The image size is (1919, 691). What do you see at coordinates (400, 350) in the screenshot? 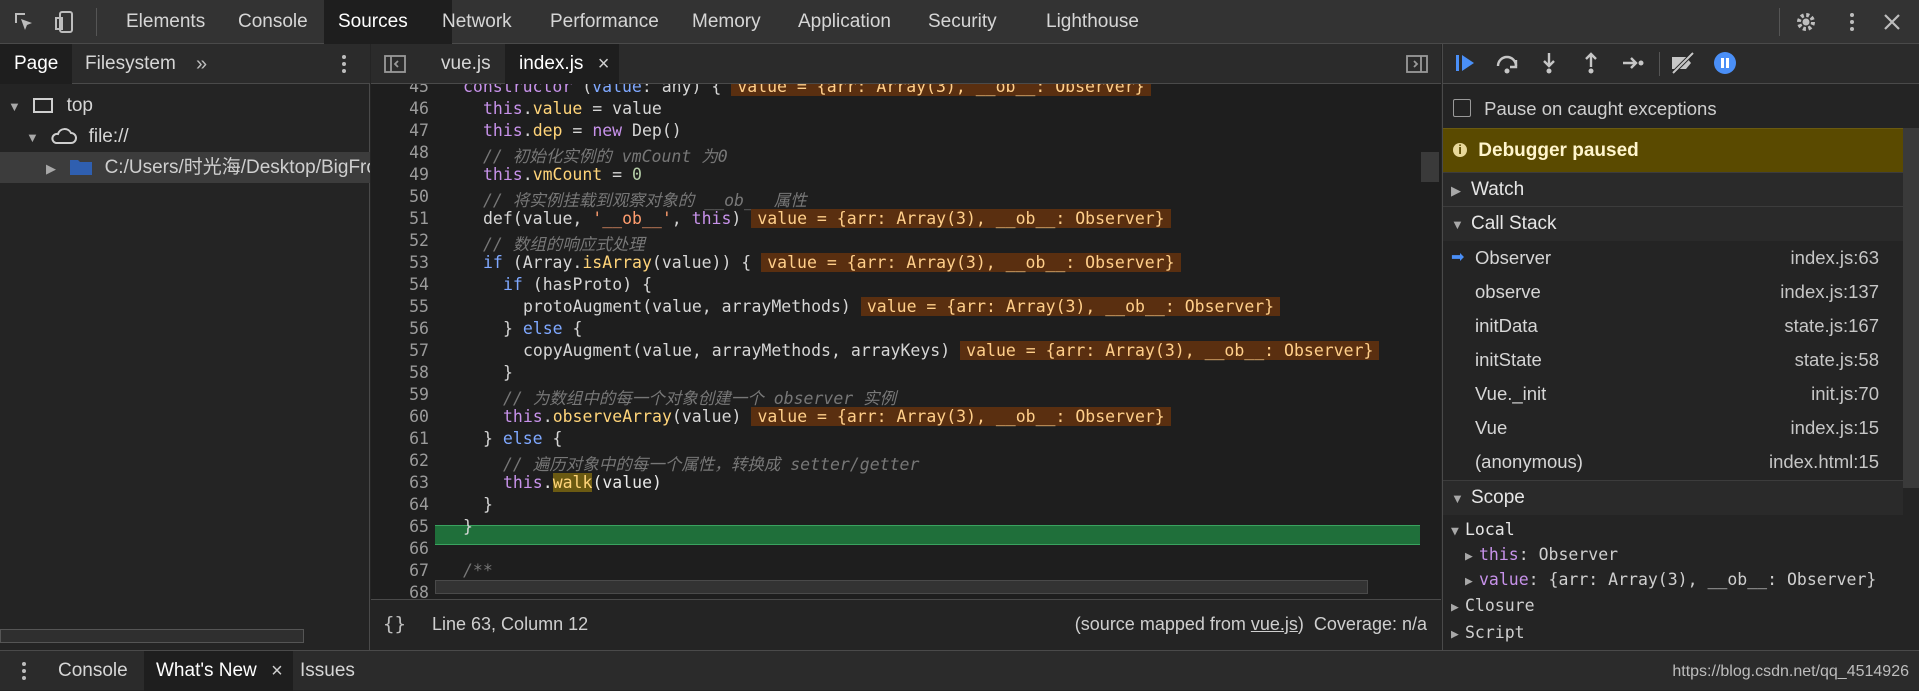
I see `line-number: 57` at bounding box center [400, 350].